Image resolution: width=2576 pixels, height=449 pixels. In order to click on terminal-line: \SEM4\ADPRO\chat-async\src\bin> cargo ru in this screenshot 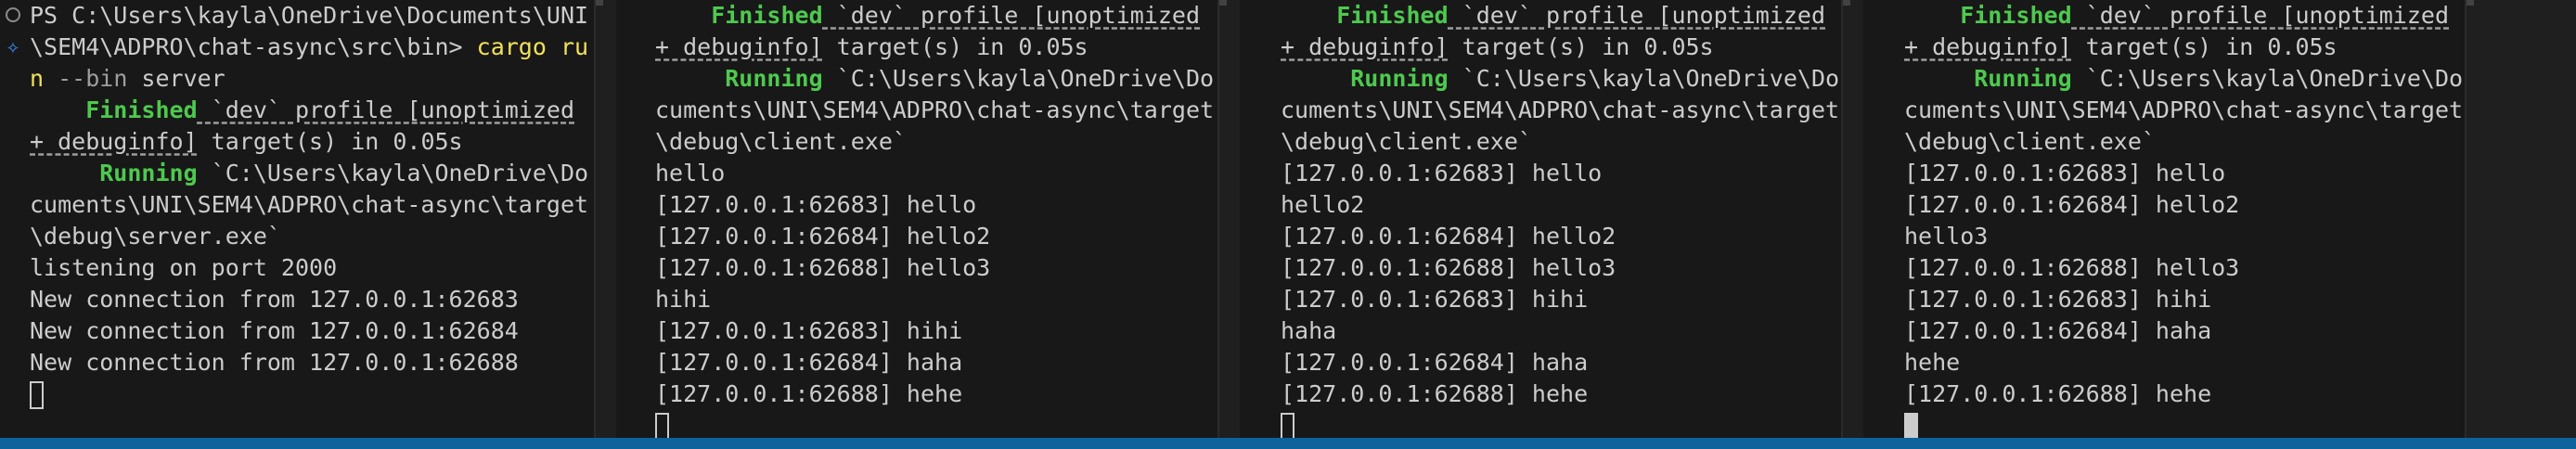, I will do `click(309, 47)`.